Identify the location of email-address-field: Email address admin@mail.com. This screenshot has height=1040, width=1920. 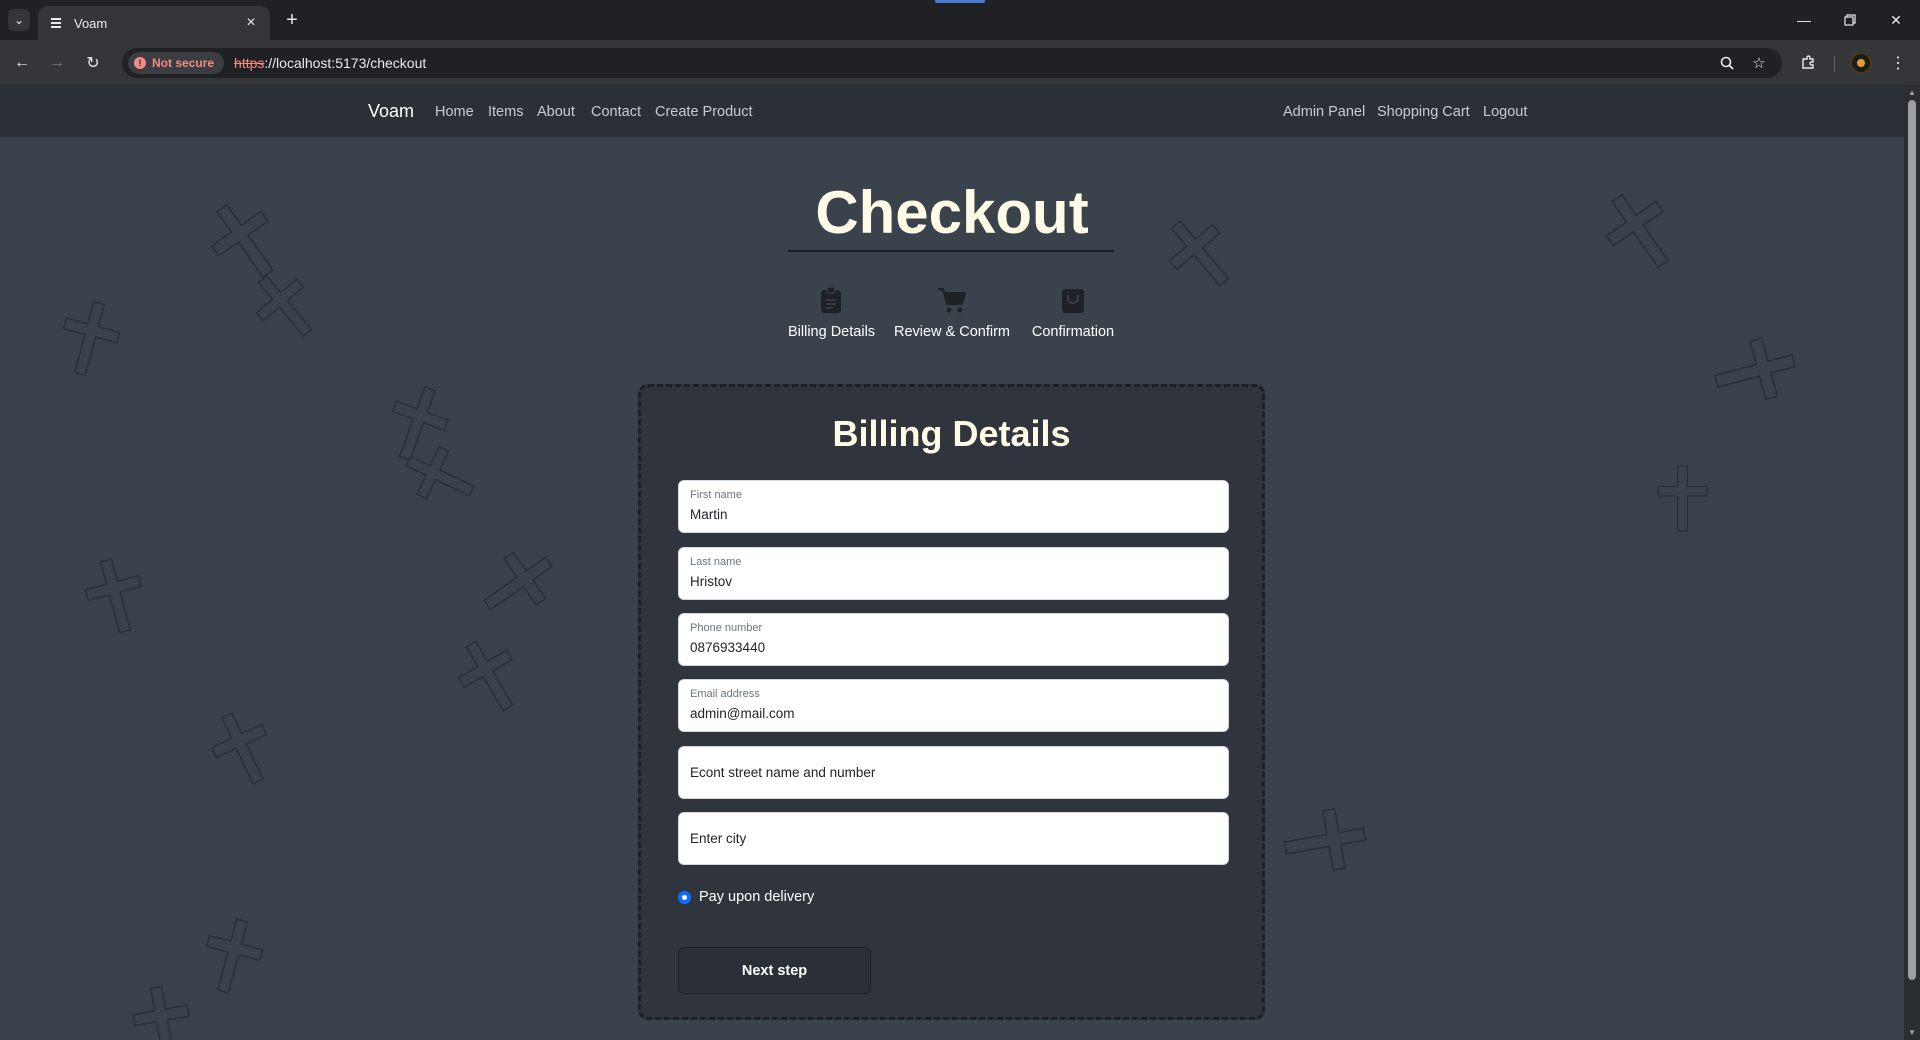
(953, 705).